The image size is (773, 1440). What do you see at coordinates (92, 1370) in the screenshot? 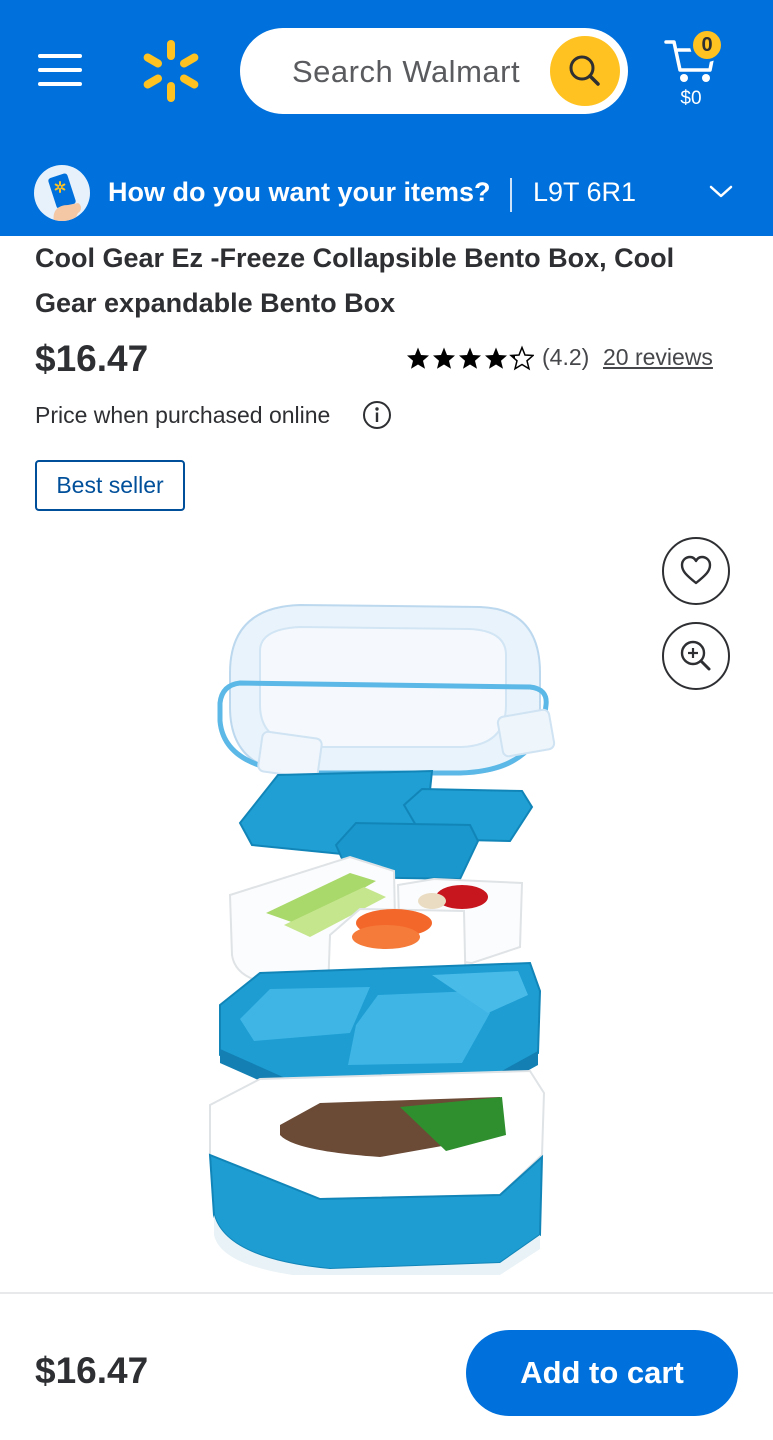
I see `footer-price: $16.47` at bounding box center [92, 1370].